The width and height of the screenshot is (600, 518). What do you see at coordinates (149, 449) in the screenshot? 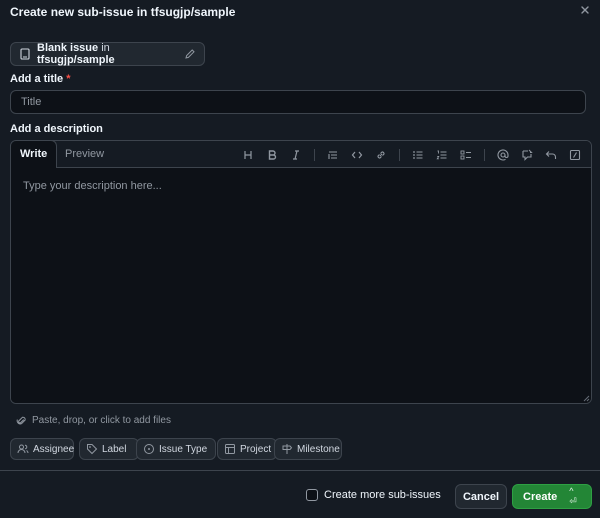
I see `issue-type-icon` at bounding box center [149, 449].